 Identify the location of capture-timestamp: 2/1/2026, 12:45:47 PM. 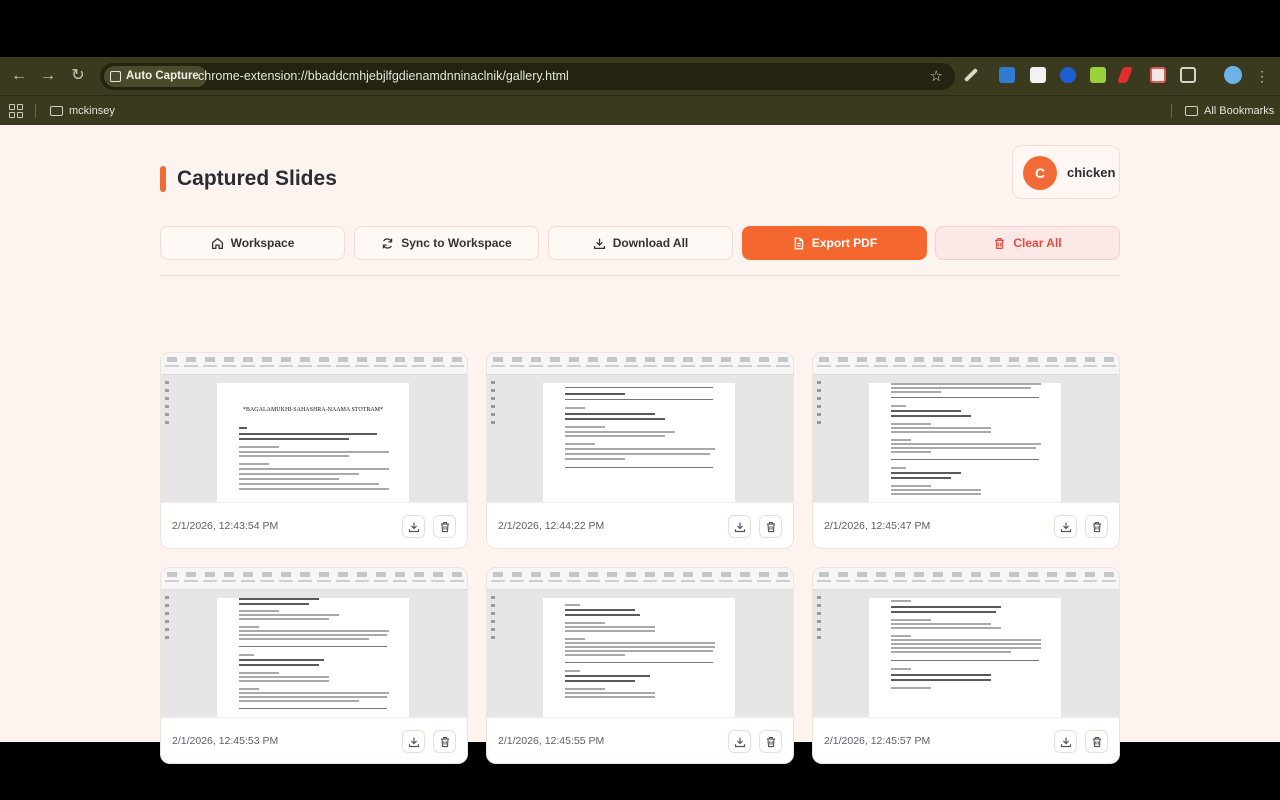
(877, 526).